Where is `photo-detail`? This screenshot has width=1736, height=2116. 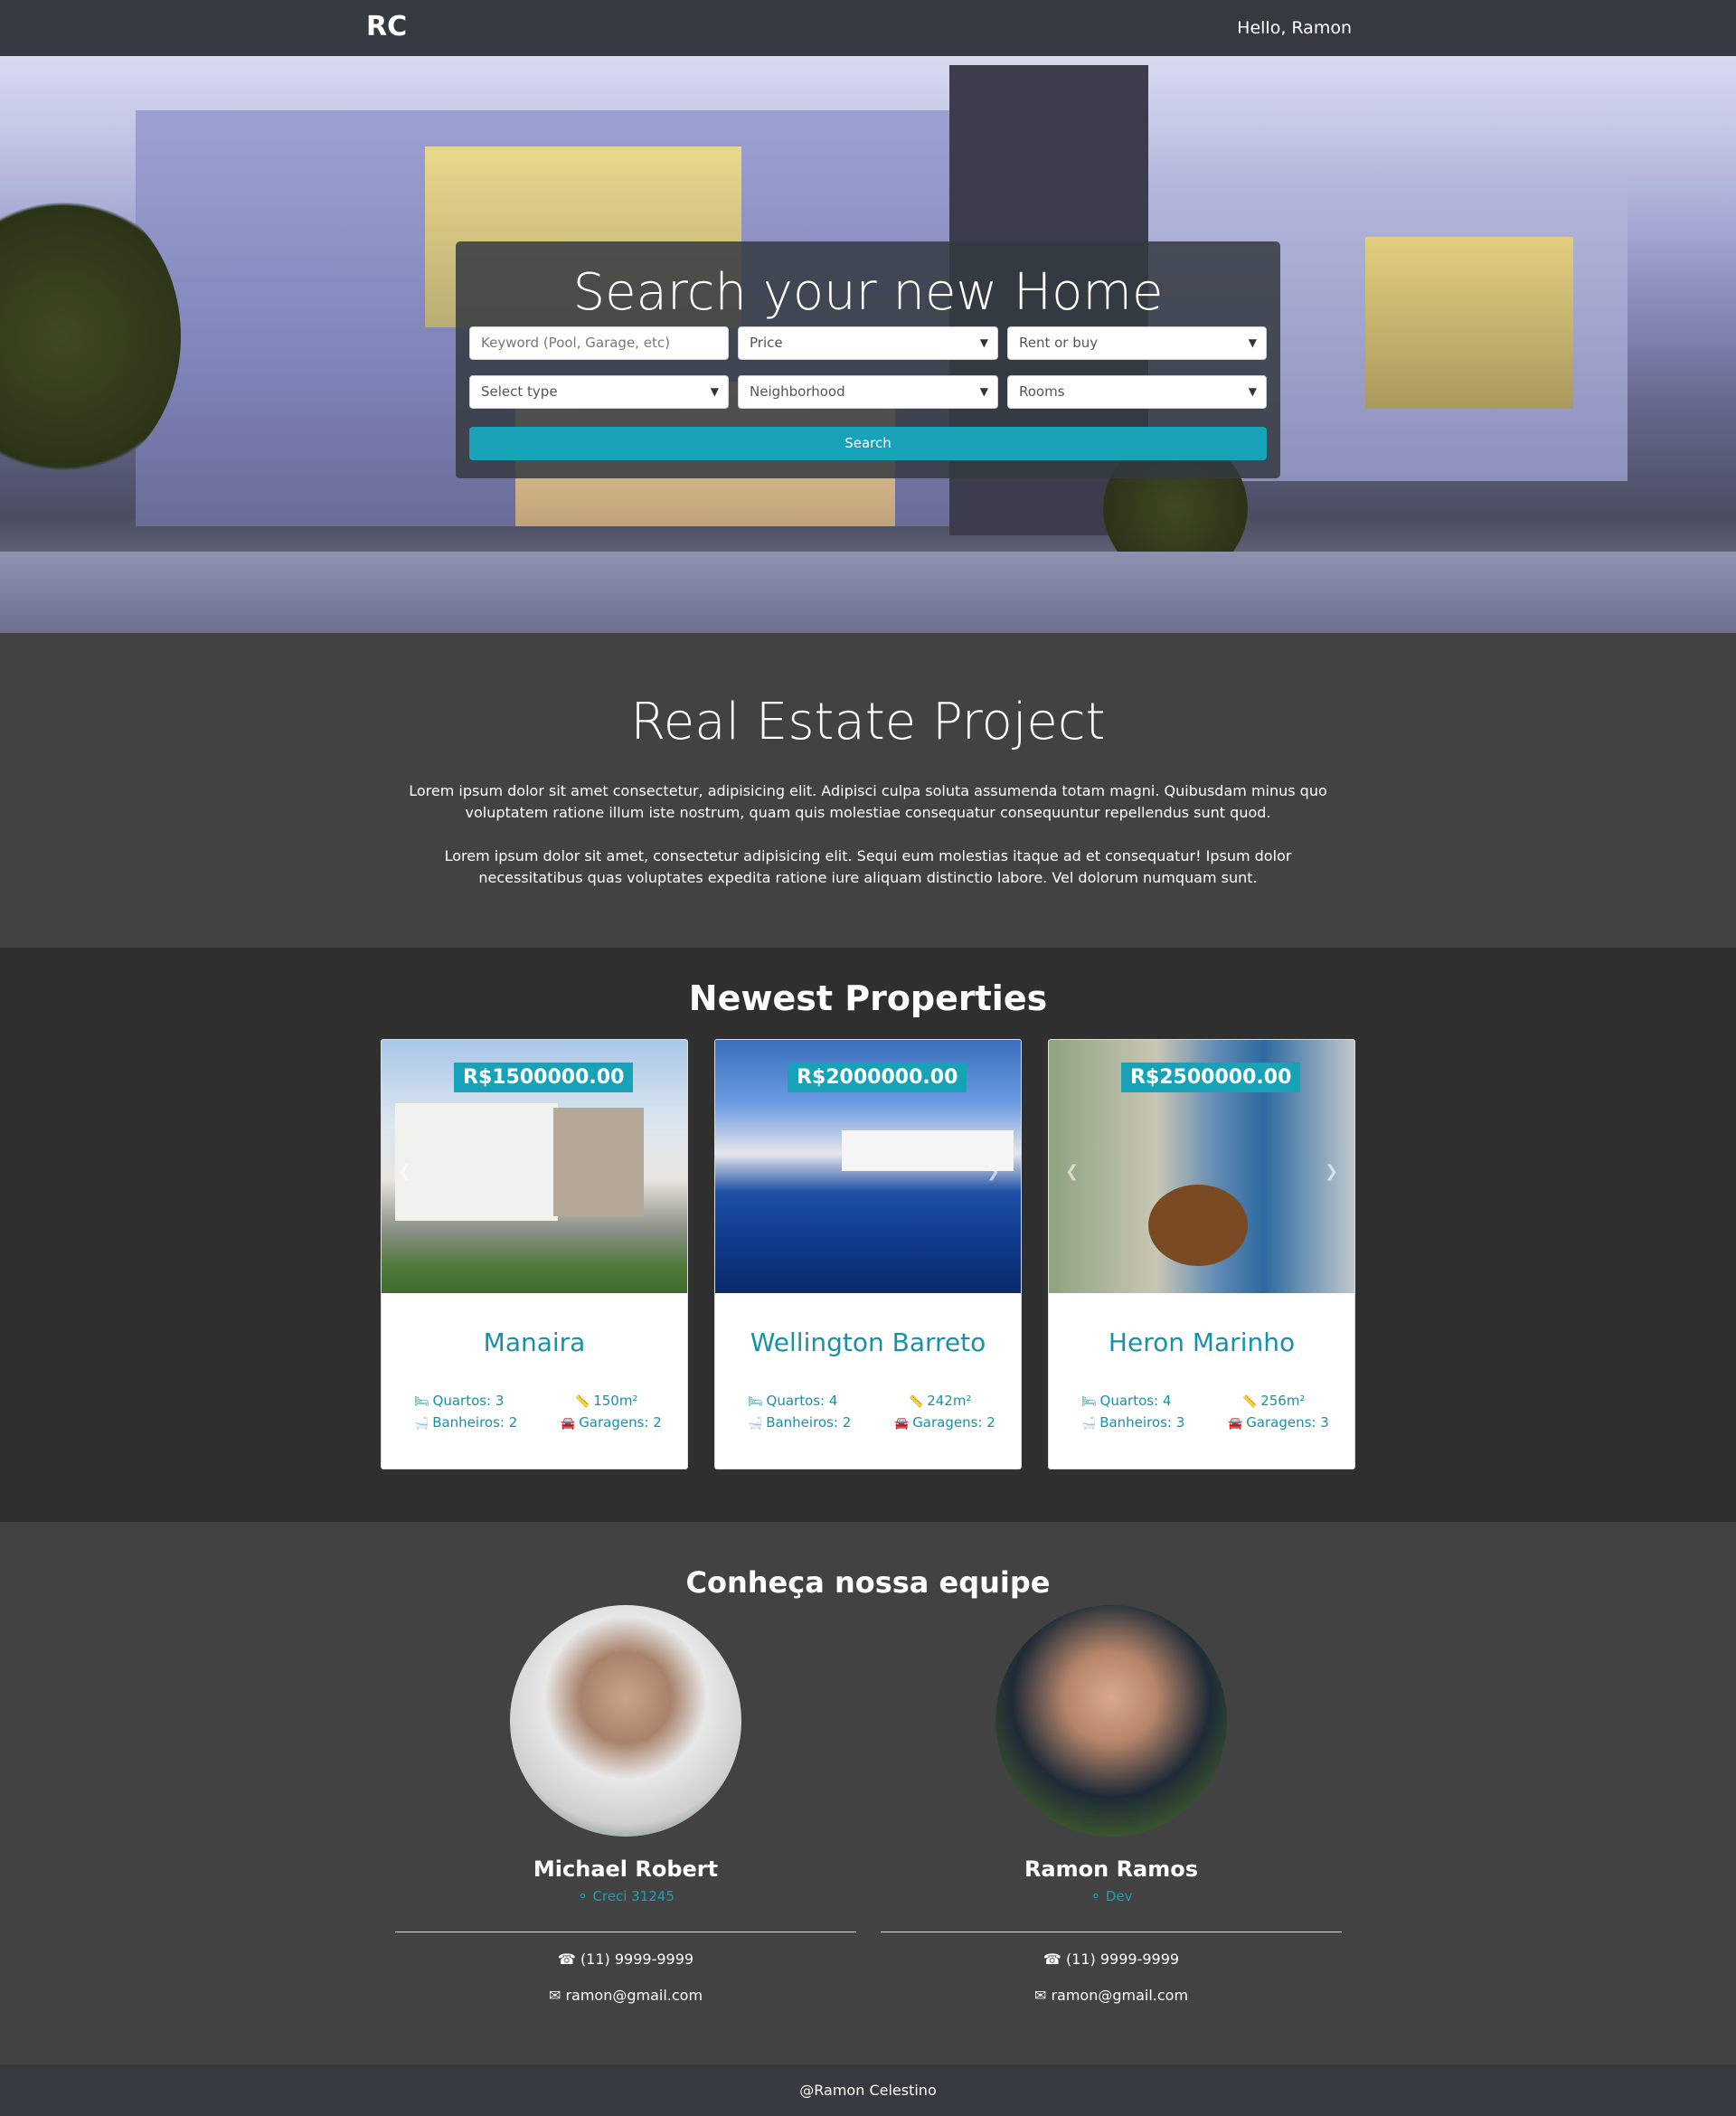
photo-detail is located at coordinates (1198, 1225).